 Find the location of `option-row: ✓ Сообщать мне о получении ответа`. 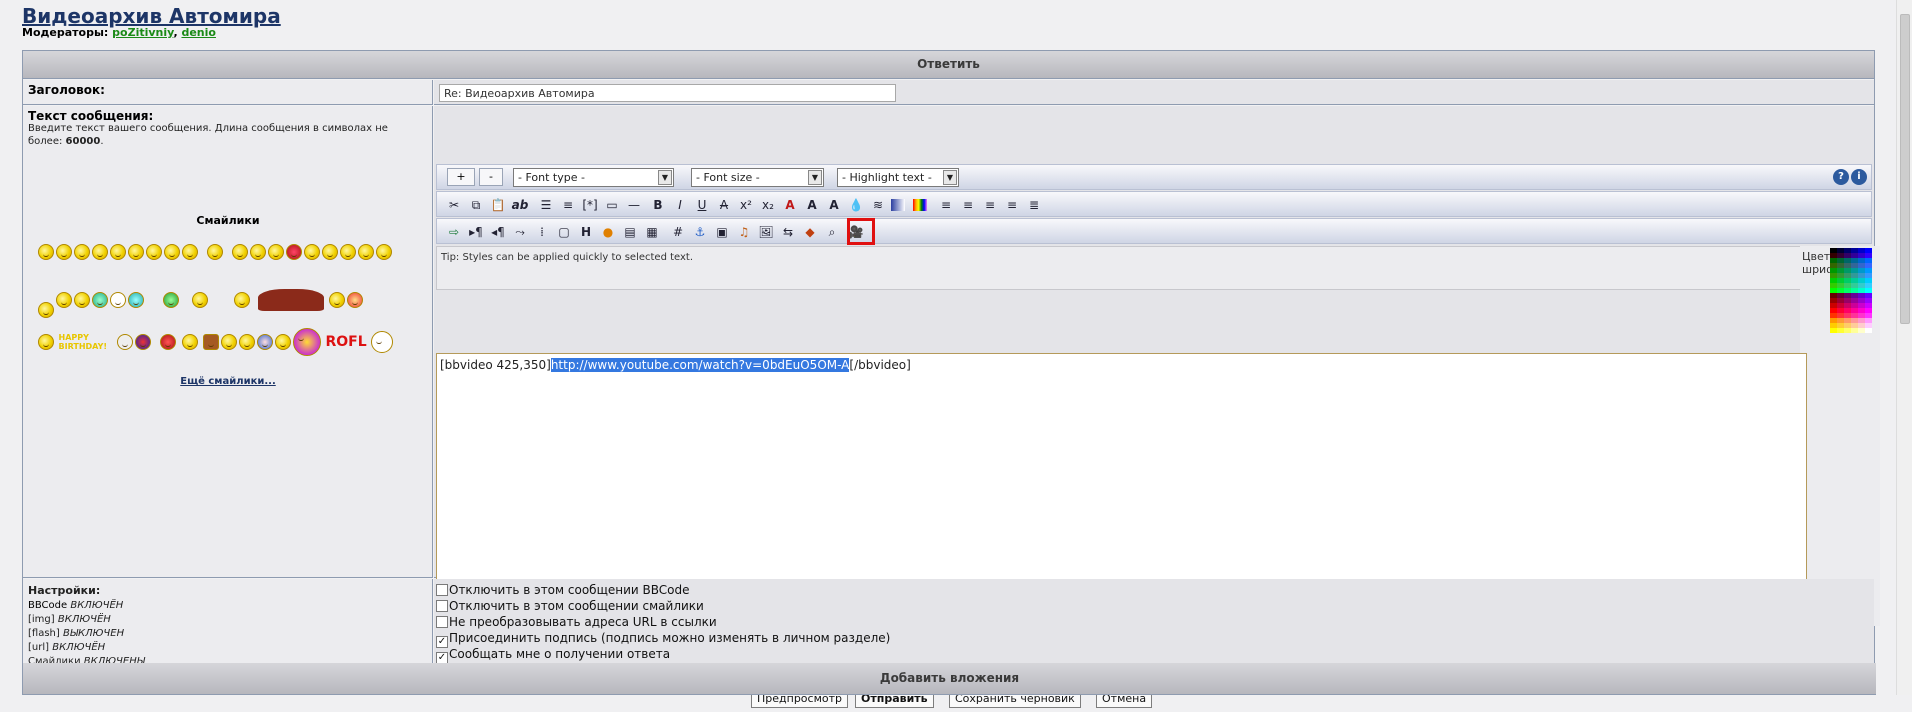

option-row: ✓ Сообщать мне о получении ответа is located at coordinates (553, 655).